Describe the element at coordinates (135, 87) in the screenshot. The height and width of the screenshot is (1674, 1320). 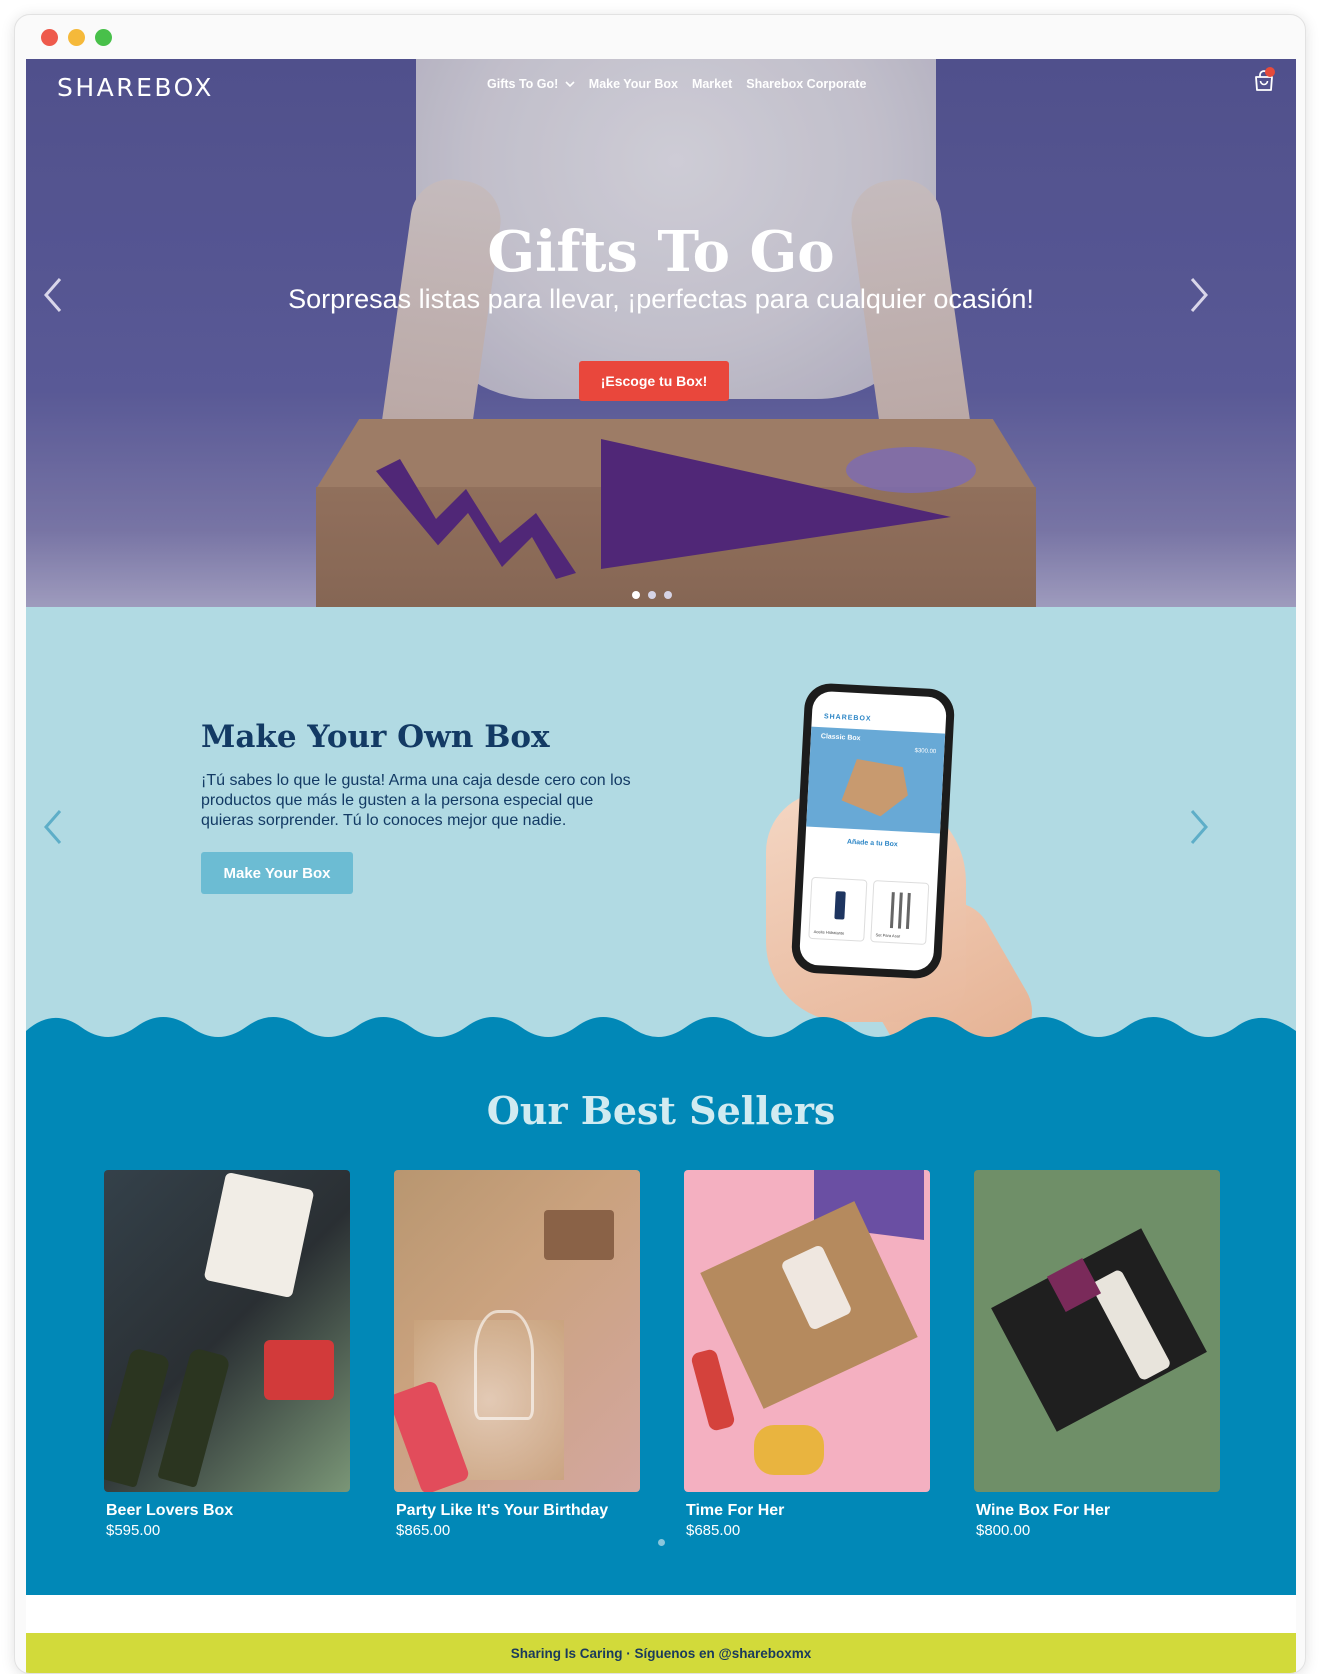
I see `sharebox-logo: SHAREBOX` at that location.